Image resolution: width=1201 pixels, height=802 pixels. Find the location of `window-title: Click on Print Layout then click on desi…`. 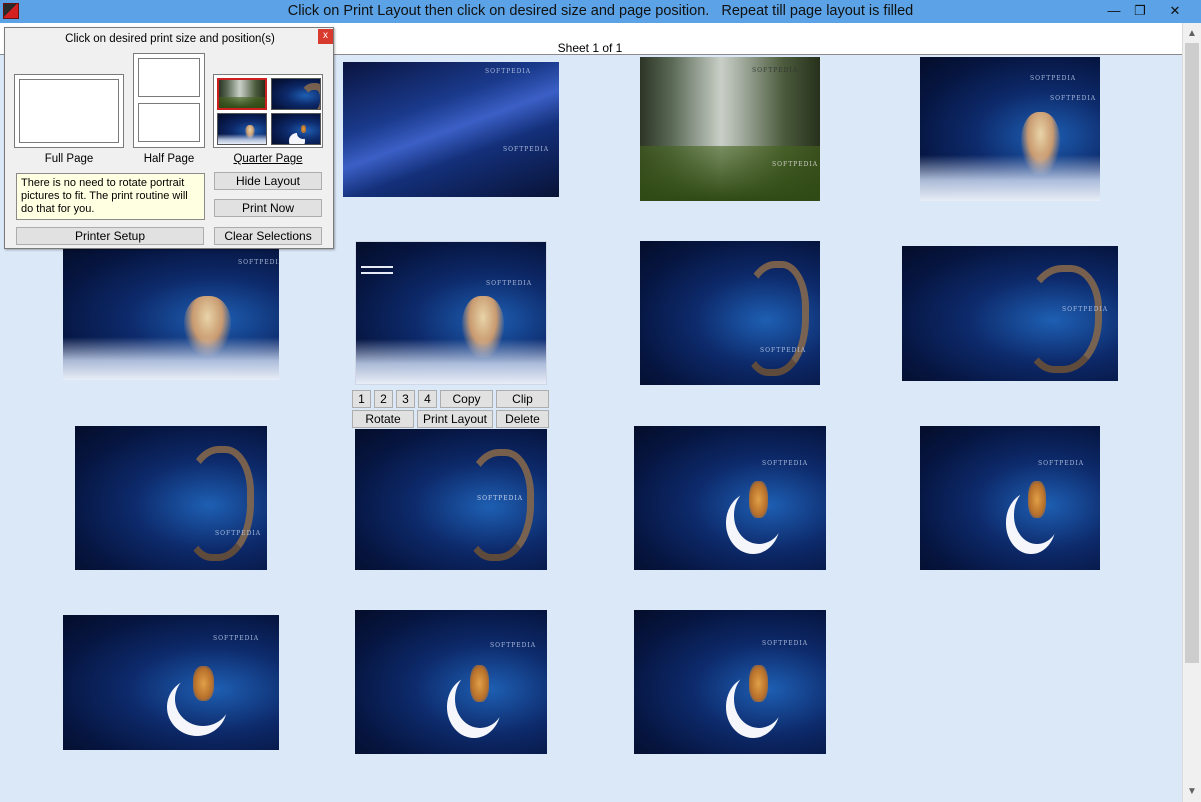

window-title: Click on Print Layout then click on desi… is located at coordinates (600, 11).